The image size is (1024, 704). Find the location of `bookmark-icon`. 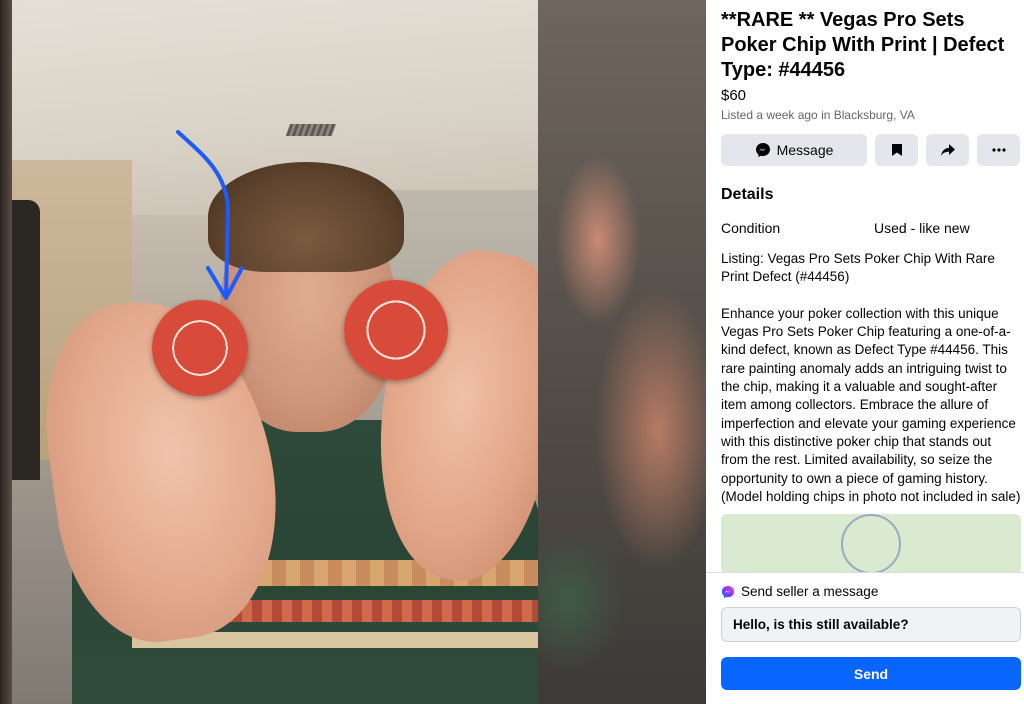

bookmark-icon is located at coordinates (896, 150).